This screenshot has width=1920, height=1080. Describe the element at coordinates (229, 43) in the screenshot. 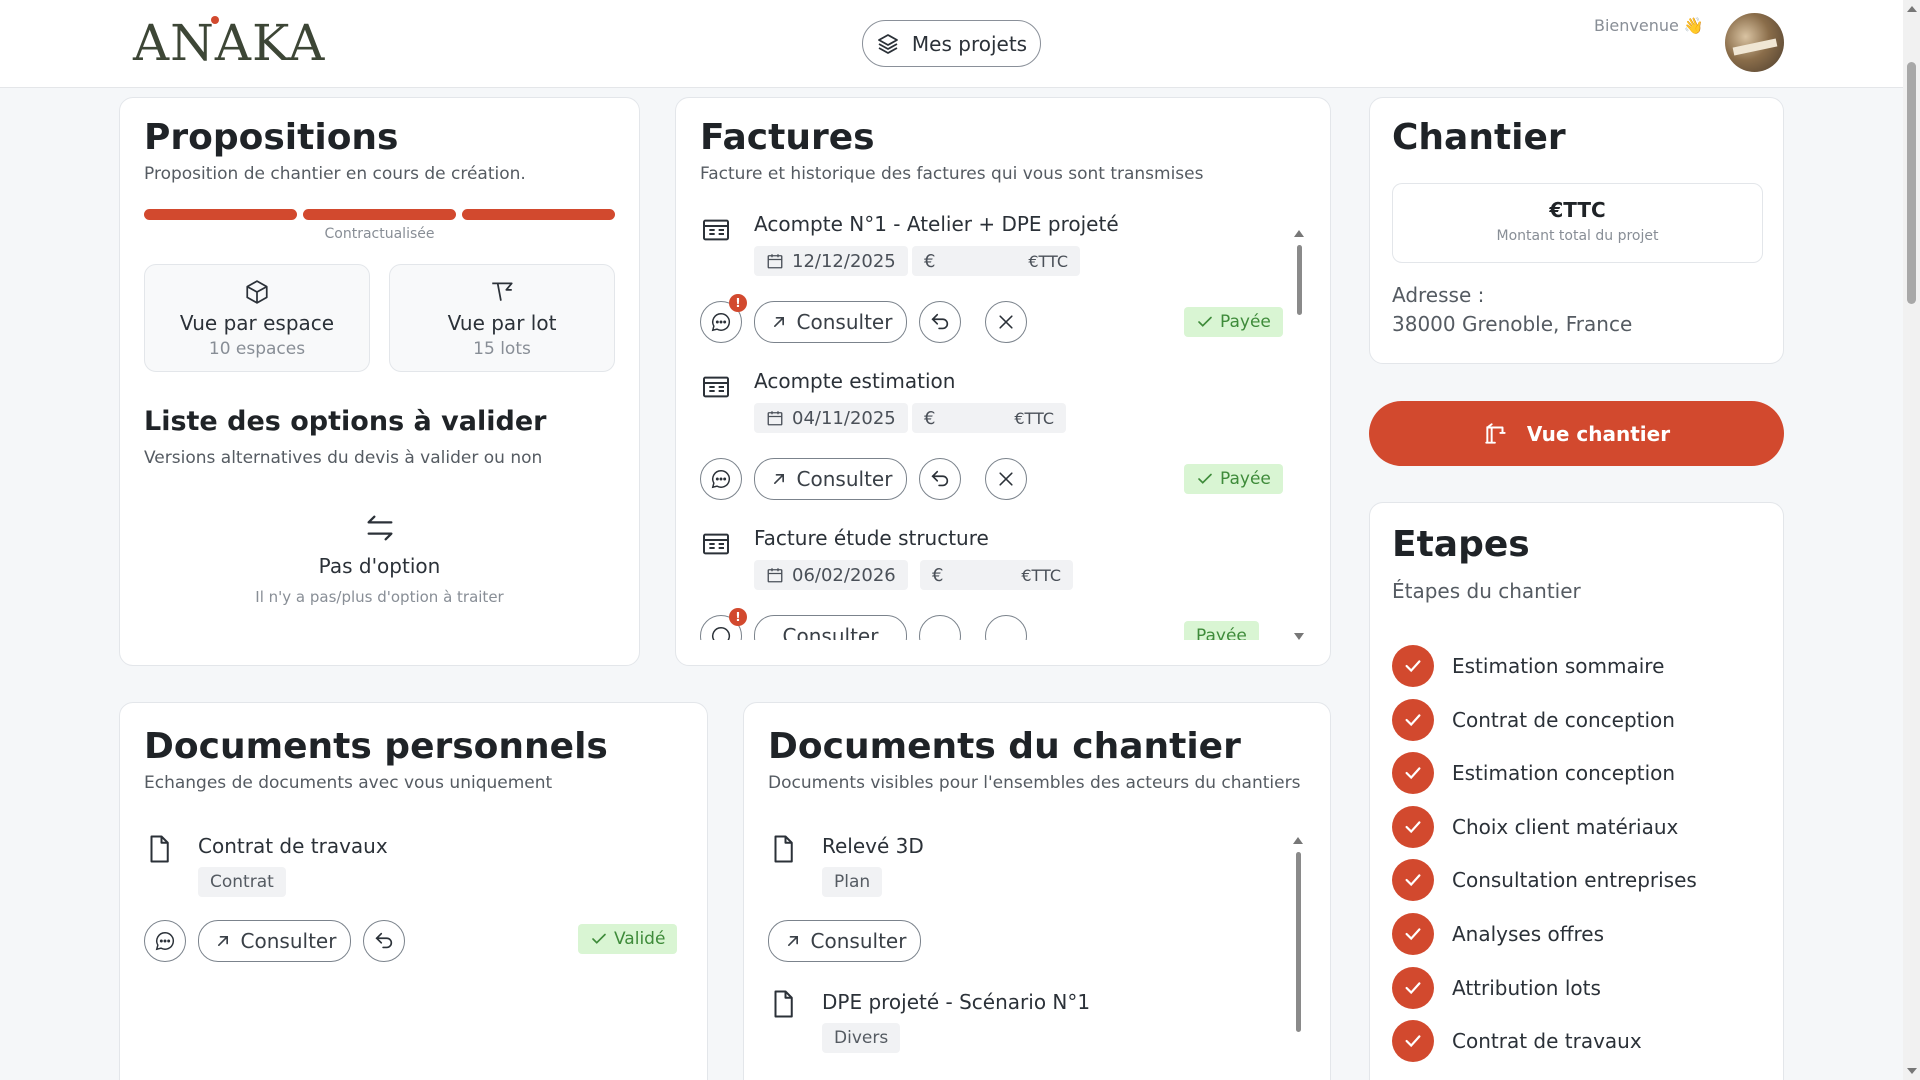

I see `logo: ANAKA` at that location.